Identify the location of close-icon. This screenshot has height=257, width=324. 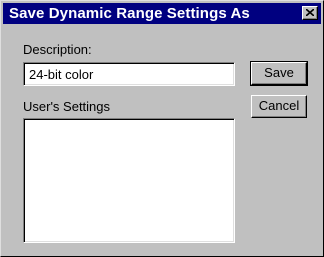
(310, 12).